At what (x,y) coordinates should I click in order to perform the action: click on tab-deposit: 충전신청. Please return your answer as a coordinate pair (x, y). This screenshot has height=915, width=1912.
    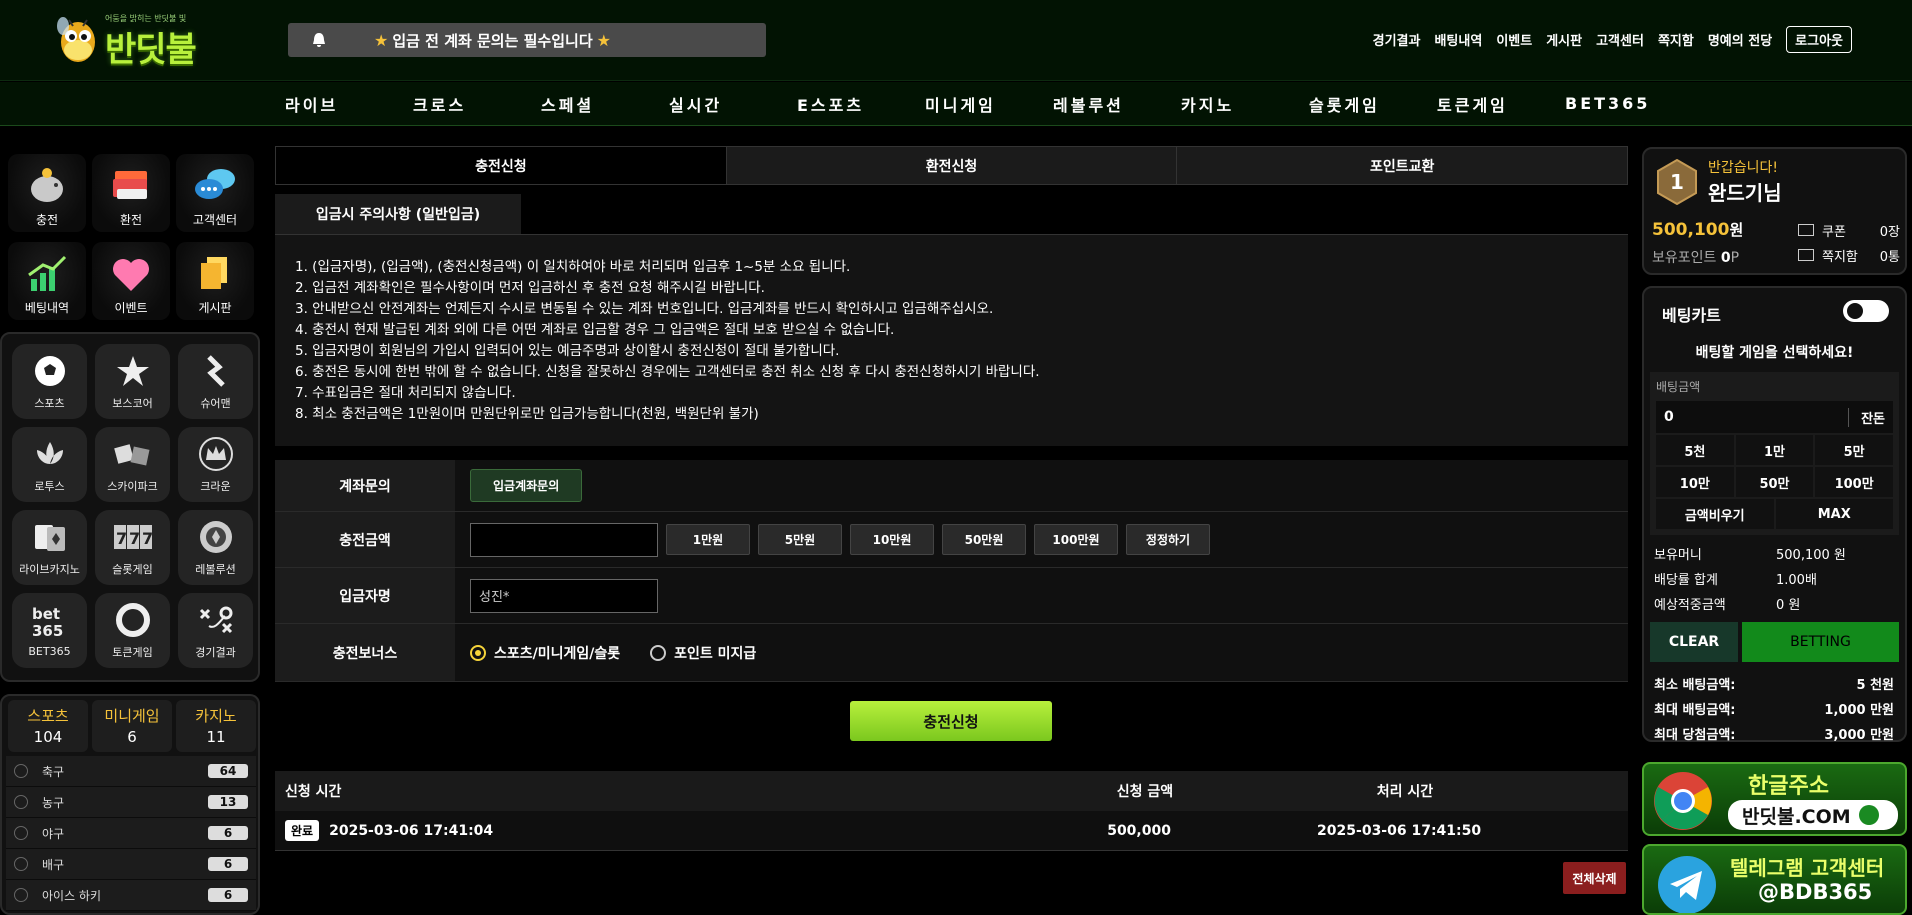
    Looking at the image, I should click on (501, 165).